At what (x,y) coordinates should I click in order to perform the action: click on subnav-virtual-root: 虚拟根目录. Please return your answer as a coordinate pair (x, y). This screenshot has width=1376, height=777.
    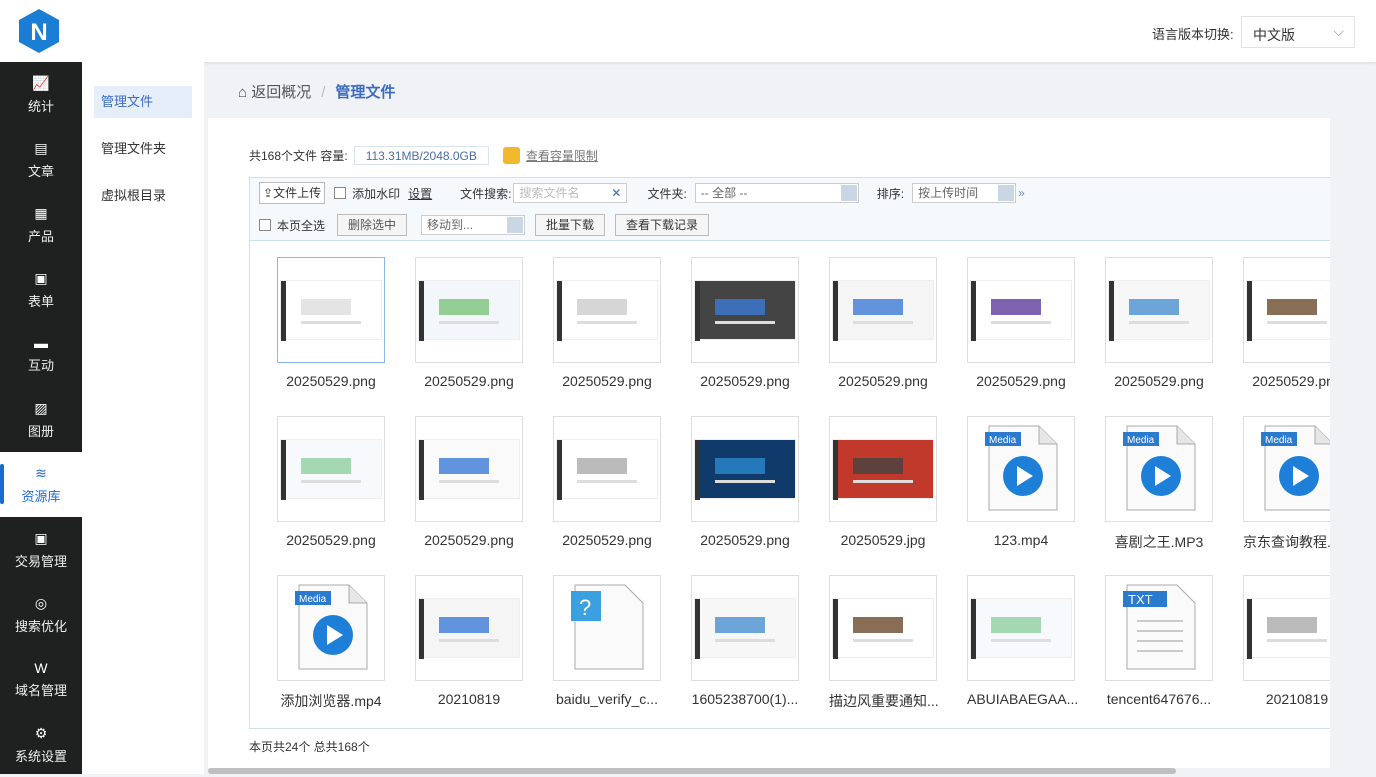
    Looking at the image, I should click on (143, 196).